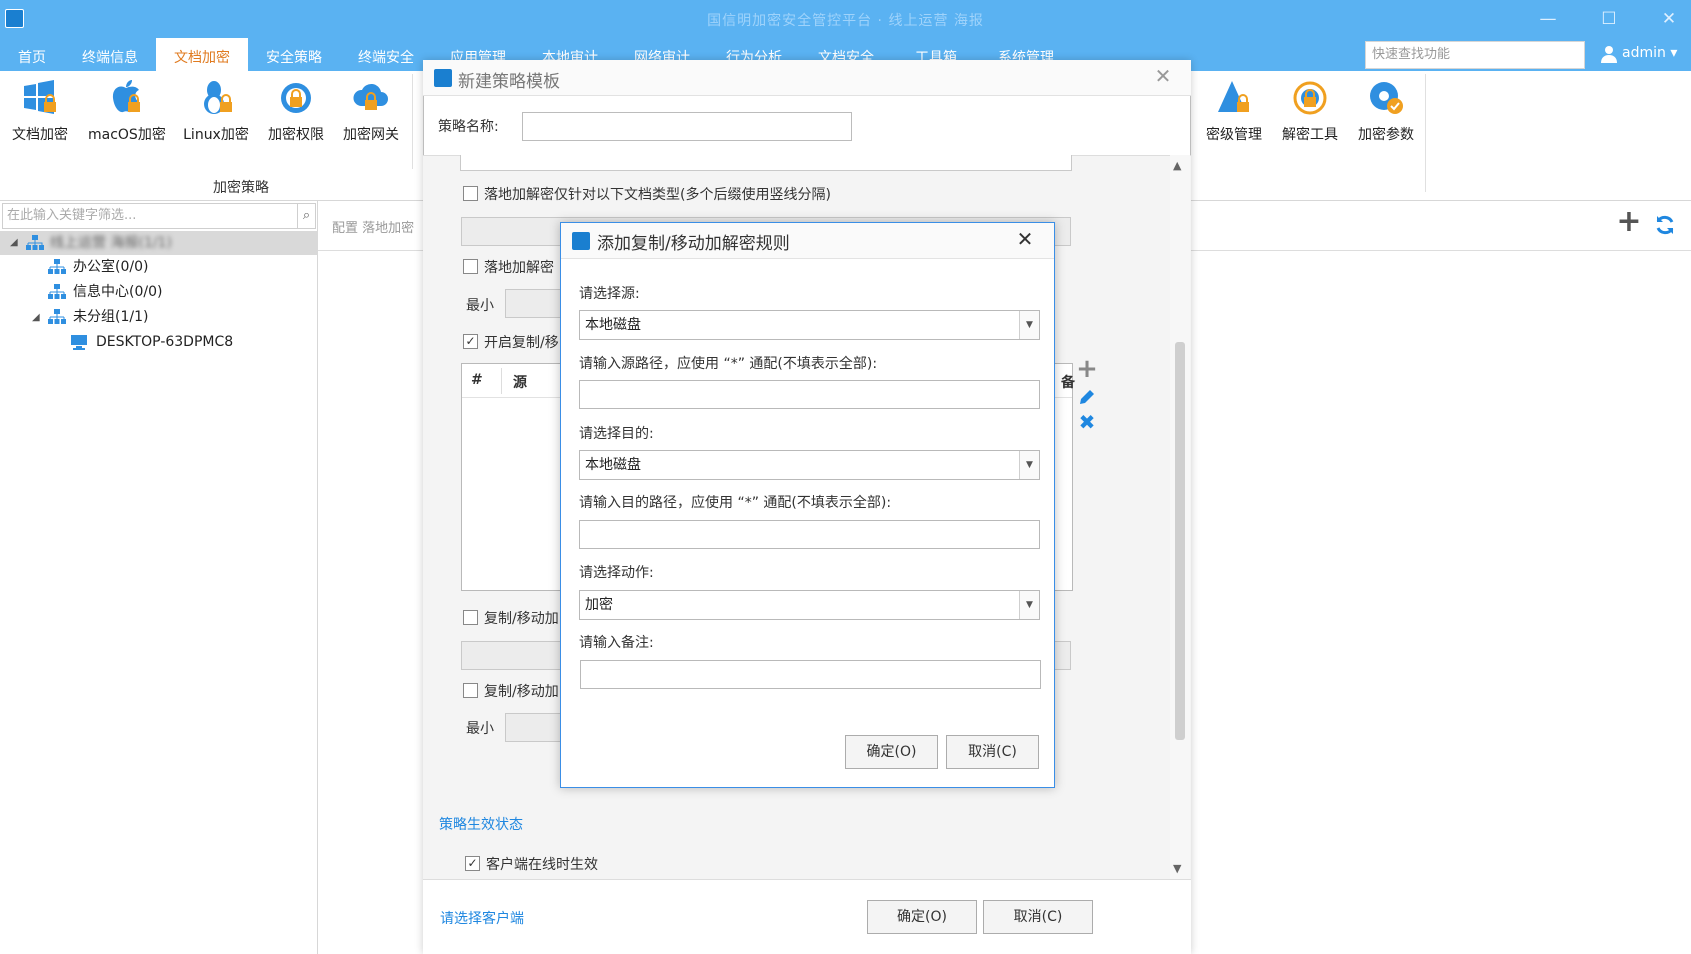 Image resolution: width=1691 pixels, height=954 pixels. I want to click on classification-button: 密级管理, so click(1234, 111).